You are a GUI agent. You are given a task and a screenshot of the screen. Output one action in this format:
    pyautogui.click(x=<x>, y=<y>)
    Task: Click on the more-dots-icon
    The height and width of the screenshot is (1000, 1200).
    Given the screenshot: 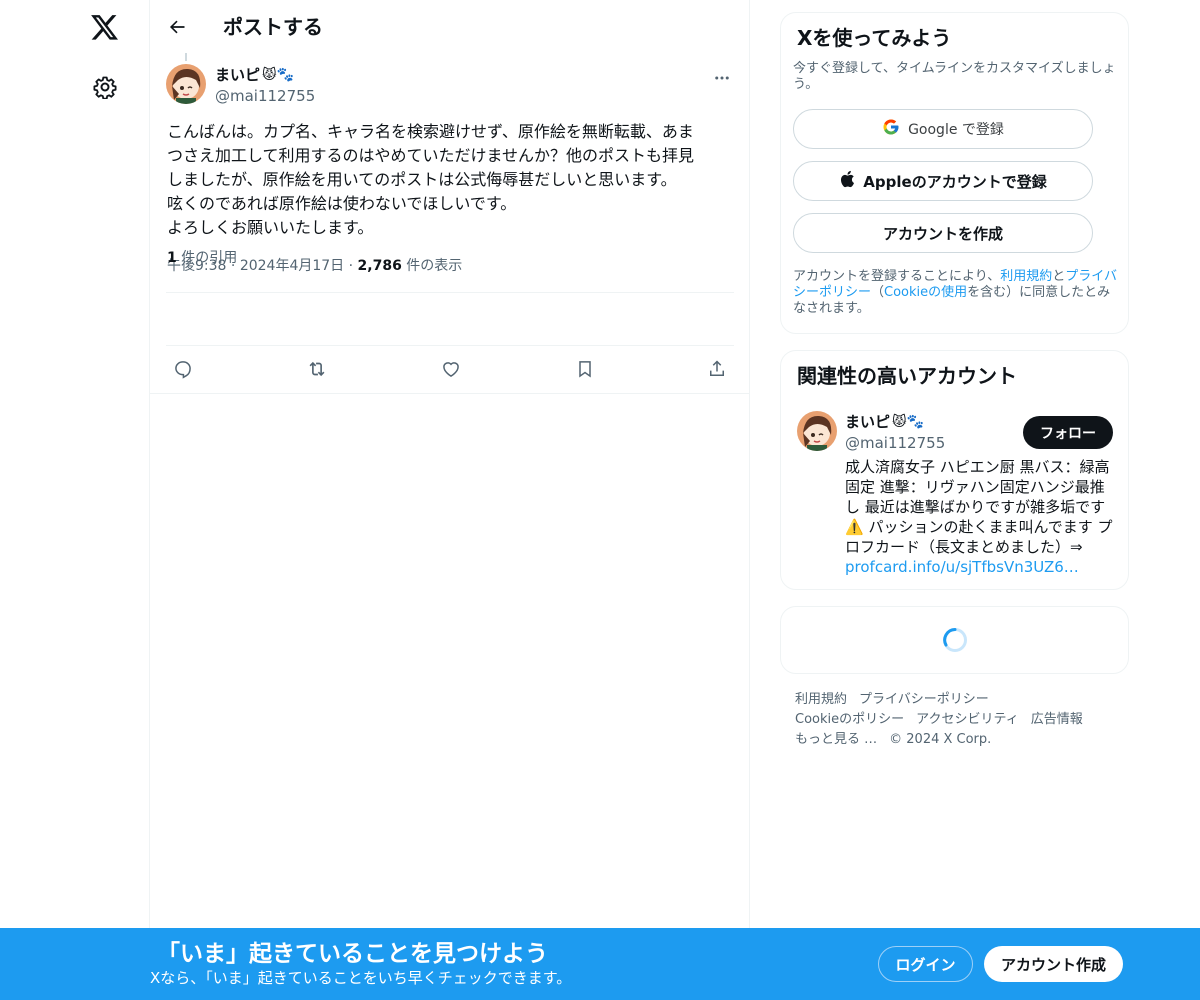 What is the action you would take?
    pyautogui.click(x=722, y=78)
    